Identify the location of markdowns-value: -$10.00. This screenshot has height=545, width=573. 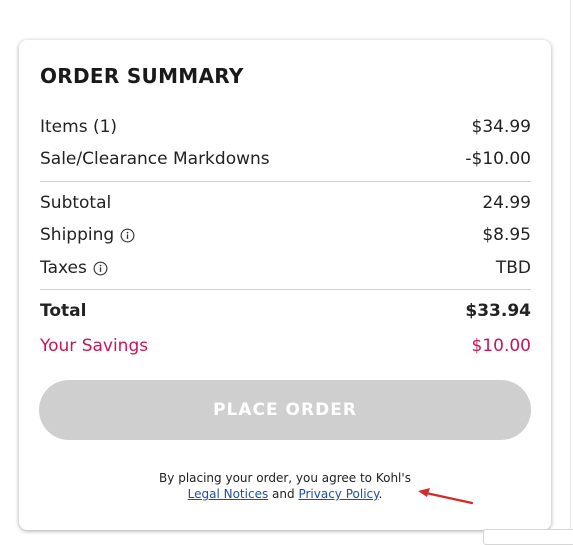
(498, 159).